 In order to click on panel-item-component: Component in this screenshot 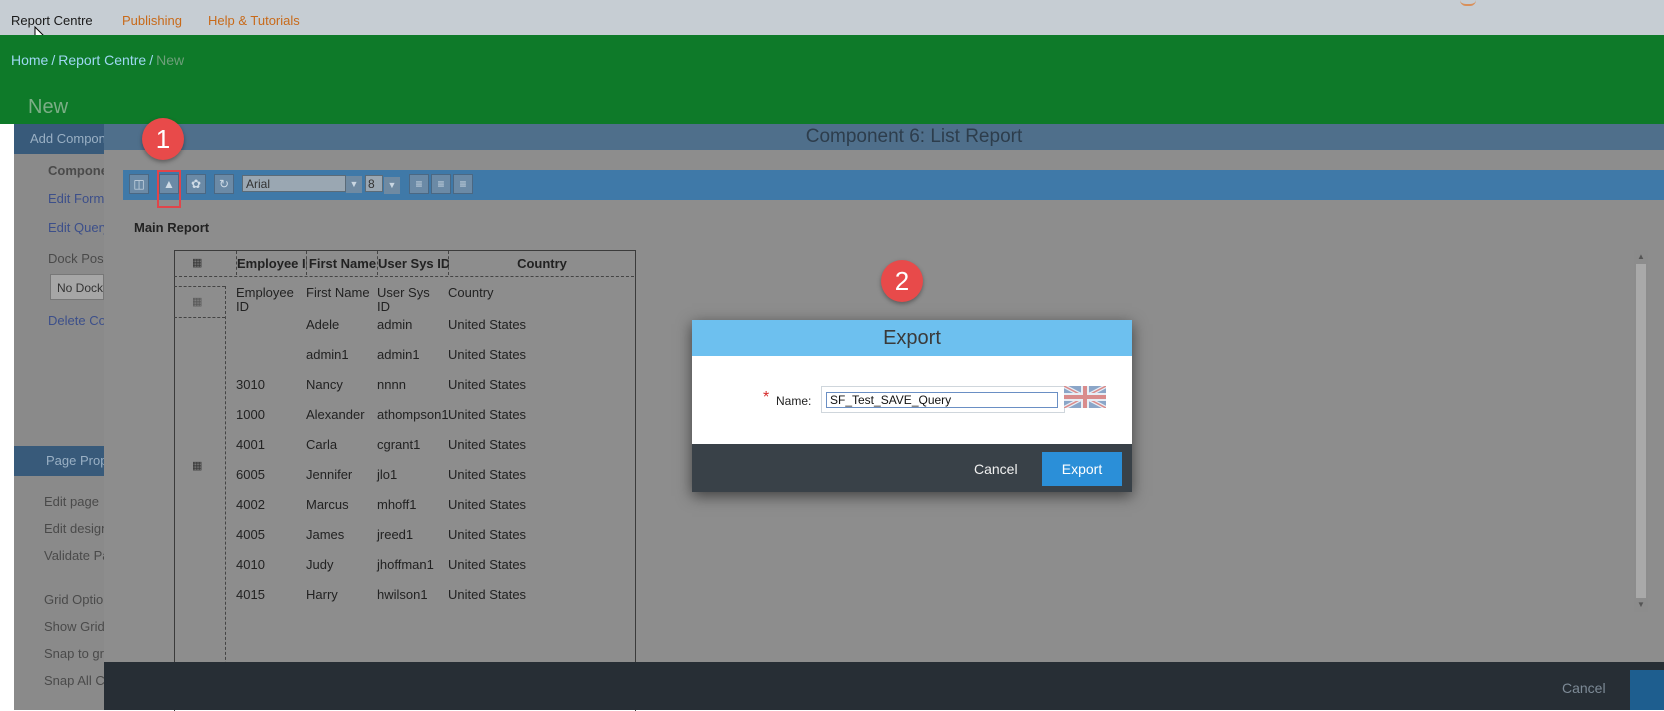, I will do `click(76, 170)`.